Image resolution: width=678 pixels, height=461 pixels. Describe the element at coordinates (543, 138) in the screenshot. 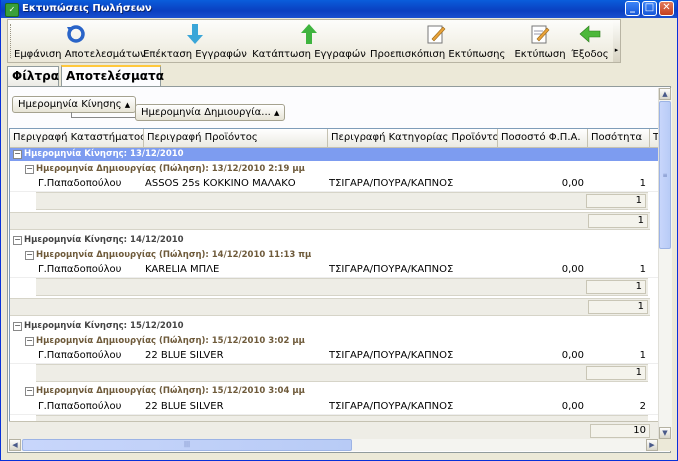

I see `col-vat: Ποσοστό Φ.Π.Α.` at that location.